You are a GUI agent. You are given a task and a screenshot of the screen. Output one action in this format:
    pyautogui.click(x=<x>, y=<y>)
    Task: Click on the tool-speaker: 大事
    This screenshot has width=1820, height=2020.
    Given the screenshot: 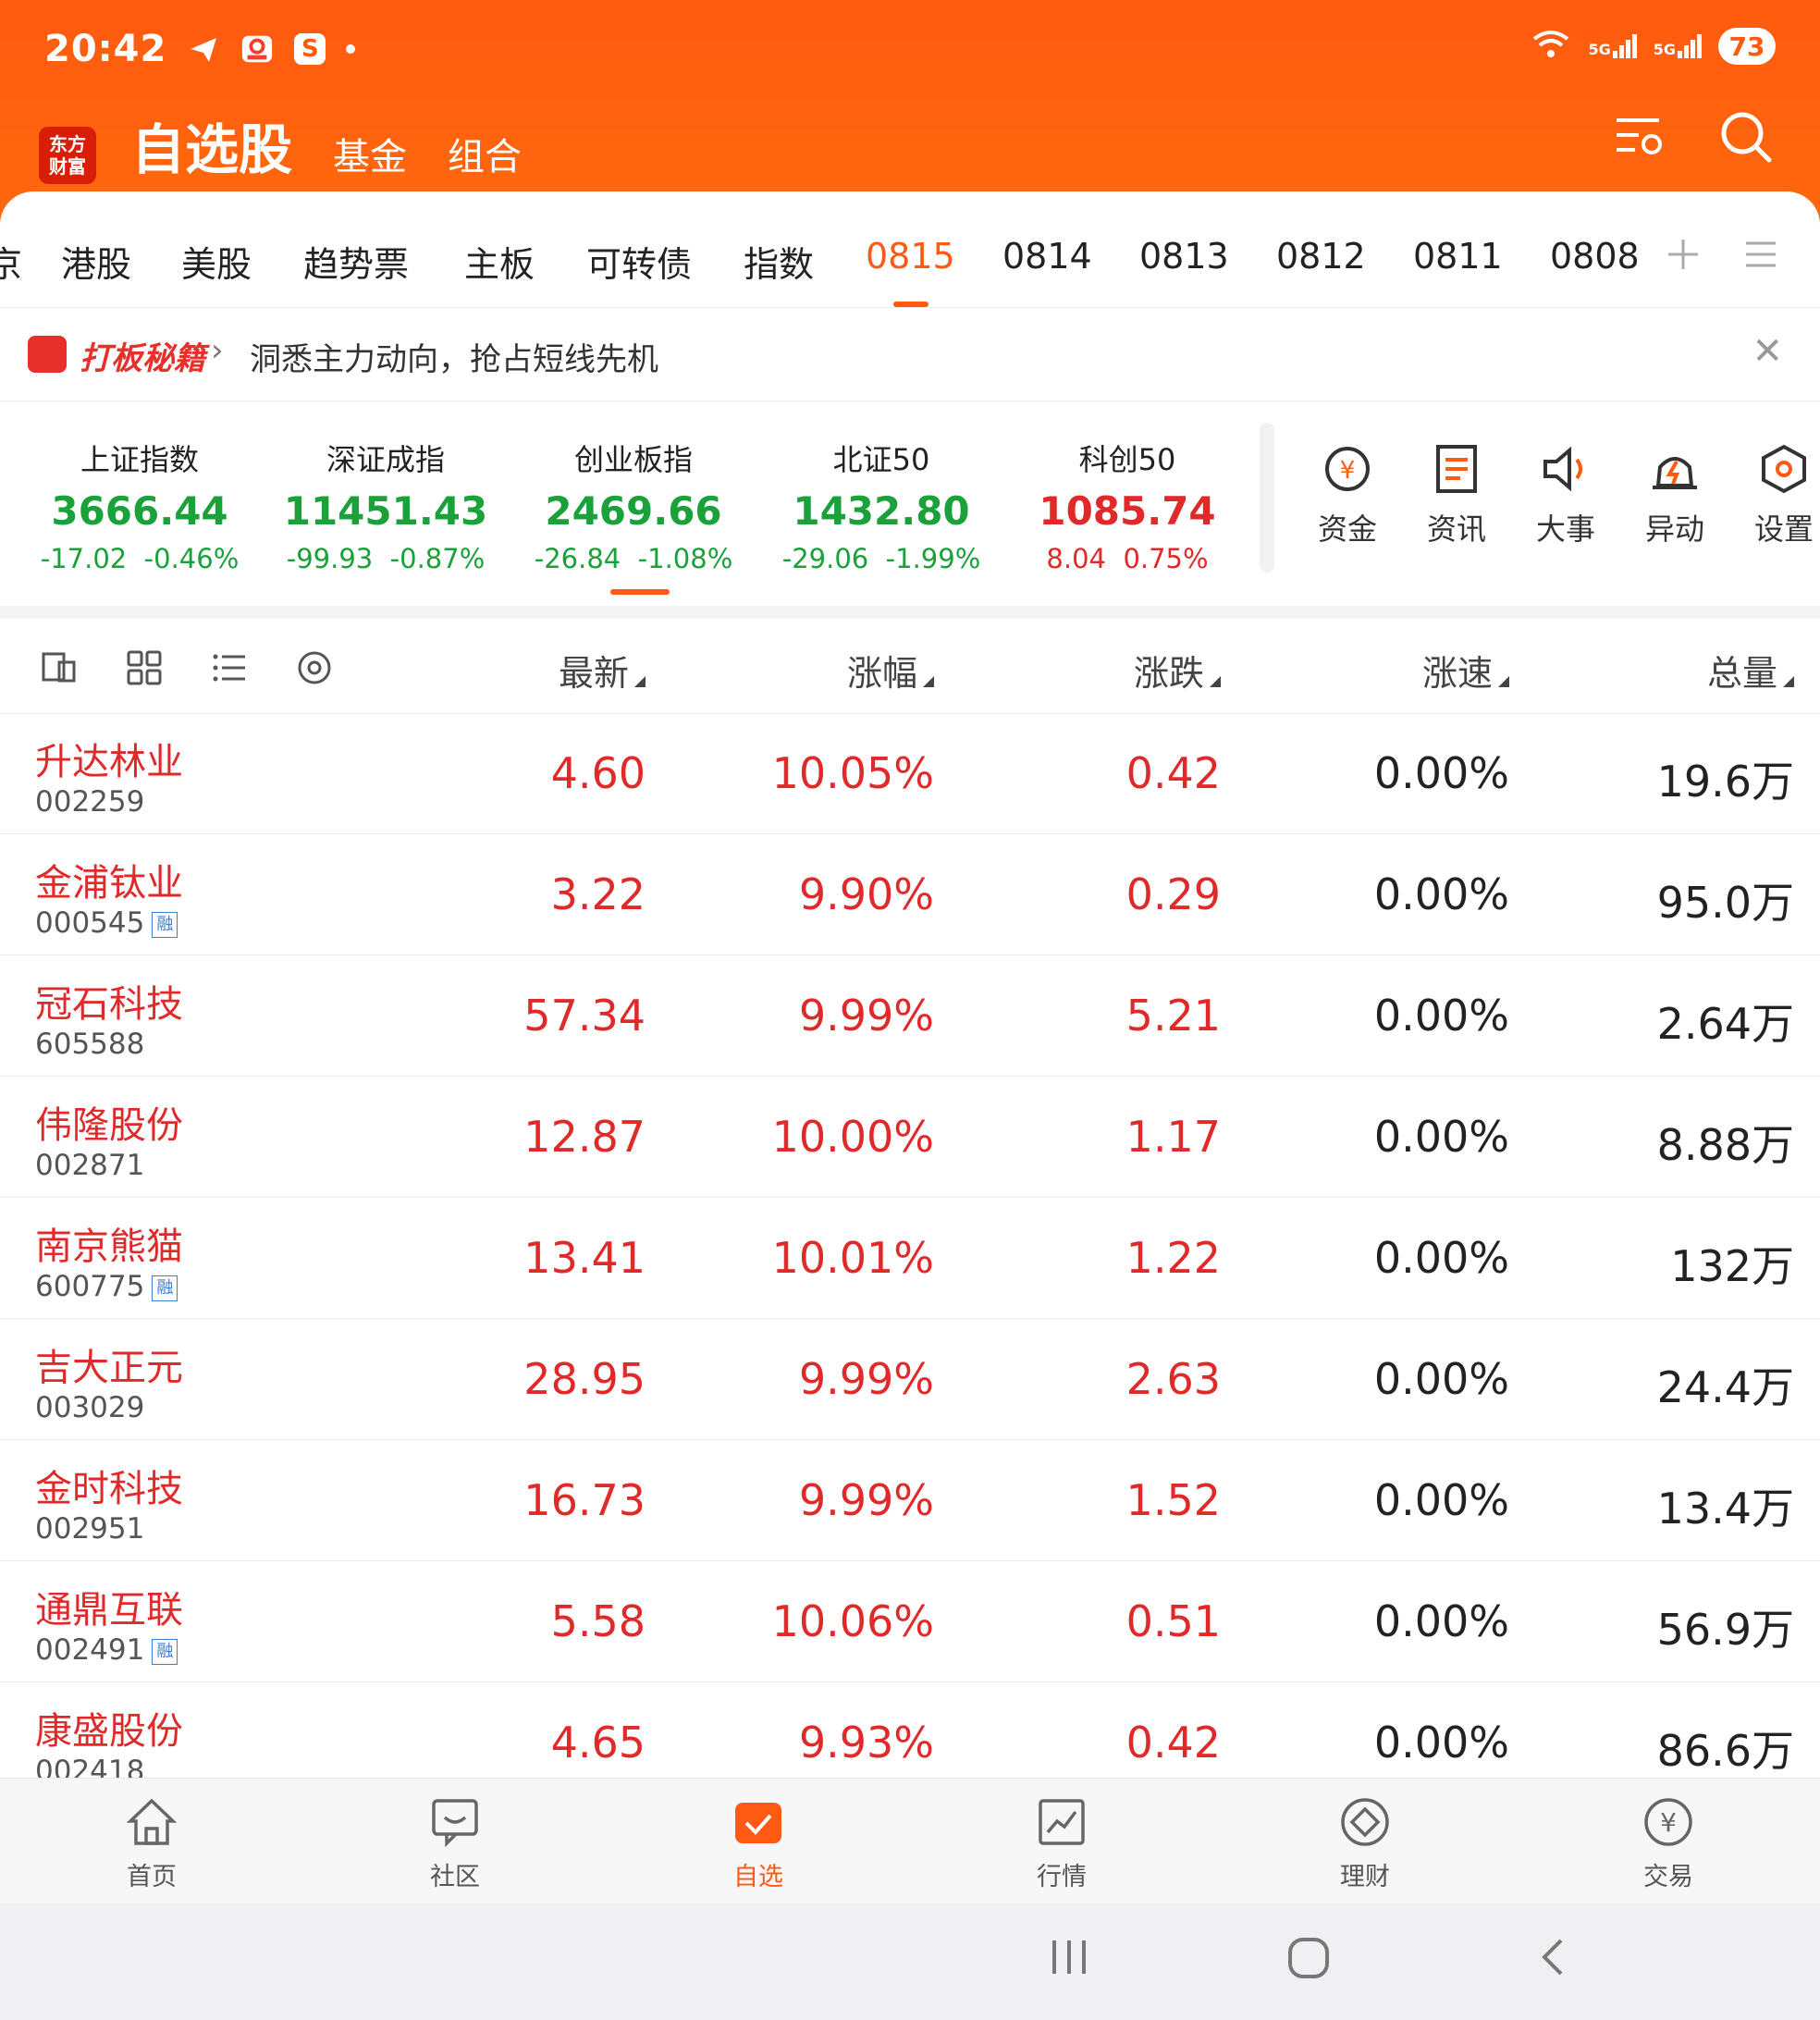 What is the action you would take?
    pyautogui.click(x=1566, y=495)
    